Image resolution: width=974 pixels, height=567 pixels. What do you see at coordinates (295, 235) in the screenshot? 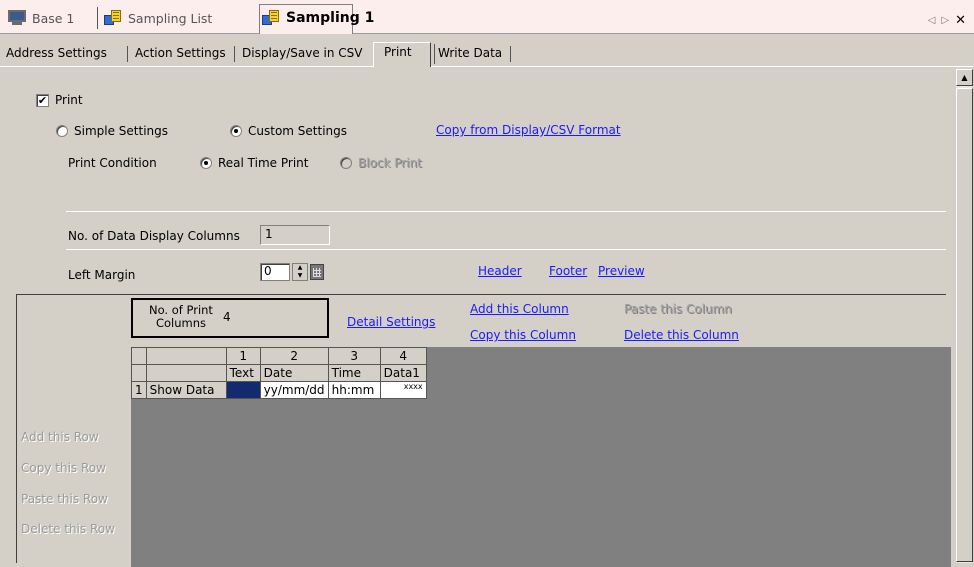
I see `data-display-columns-field: 1` at bounding box center [295, 235].